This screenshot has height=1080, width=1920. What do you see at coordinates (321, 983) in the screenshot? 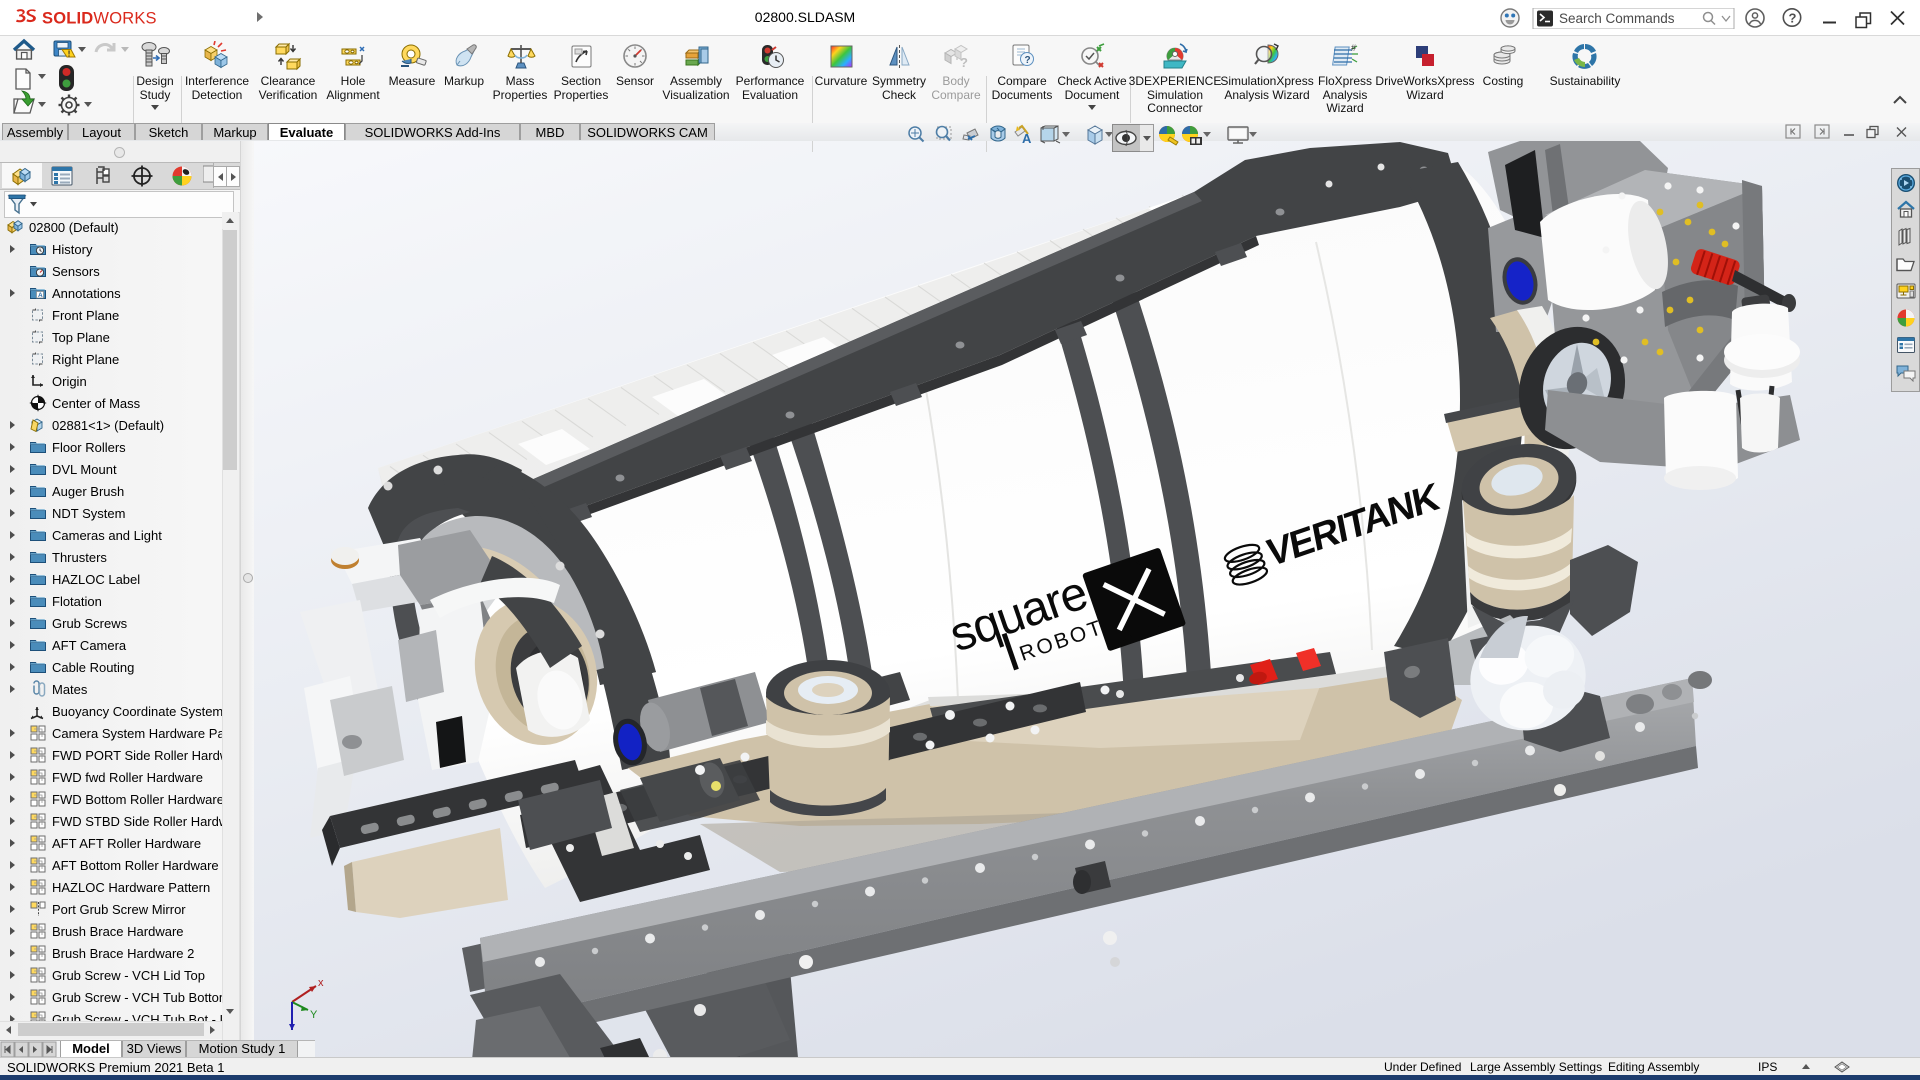
I see `svg-text: x` at bounding box center [321, 983].